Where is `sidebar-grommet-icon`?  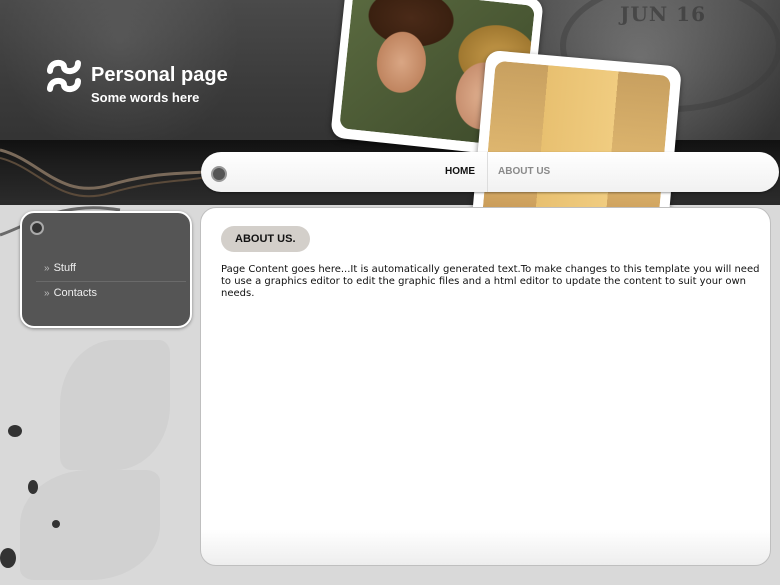 sidebar-grommet-icon is located at coordinates (37, 228).